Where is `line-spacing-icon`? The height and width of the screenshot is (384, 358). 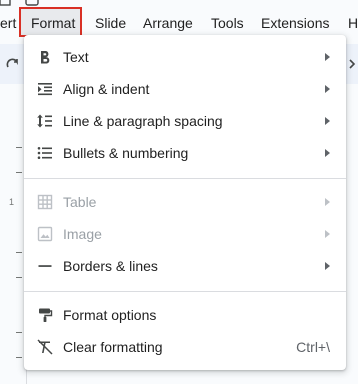
line-spacing-icon is located at coordinates (44, 121).